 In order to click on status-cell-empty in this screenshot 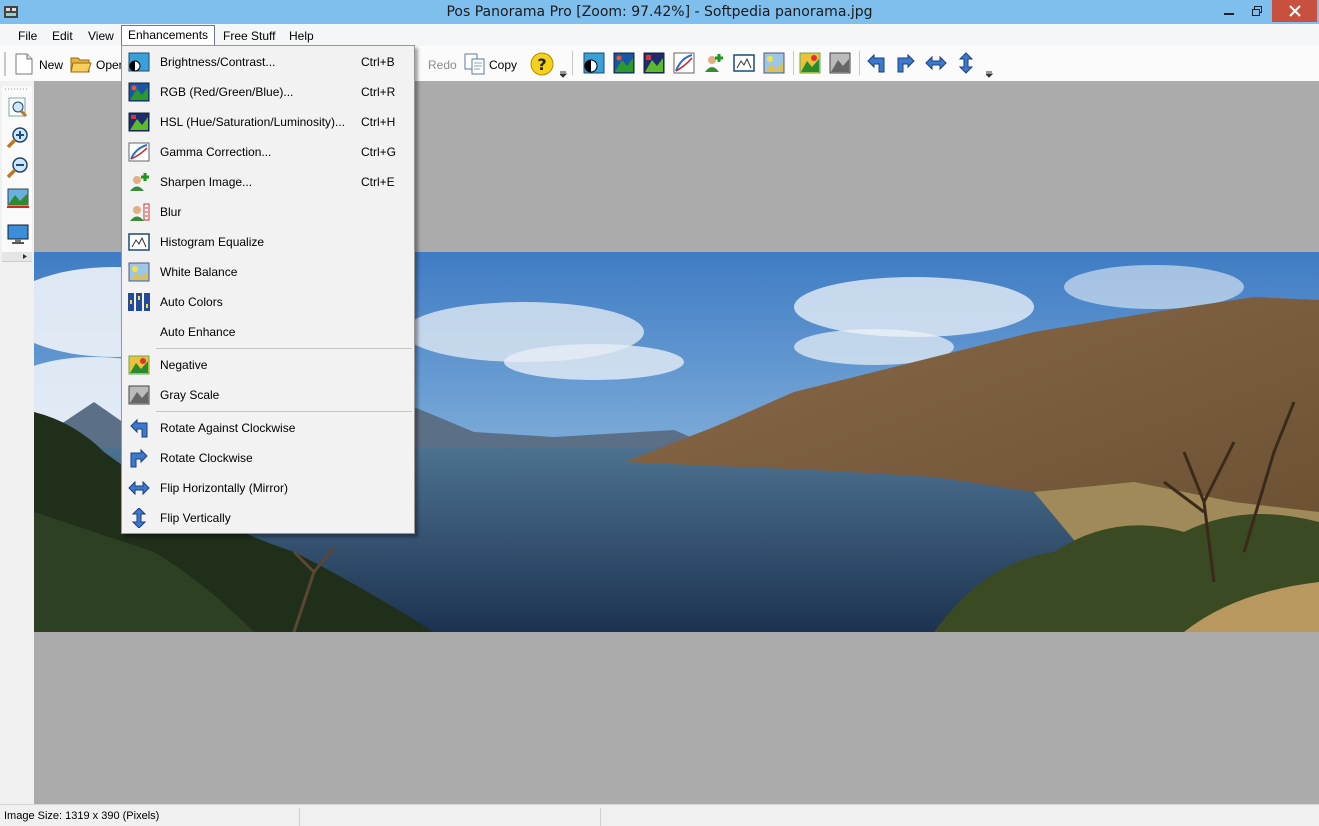, I will do `click(450, 817)`.